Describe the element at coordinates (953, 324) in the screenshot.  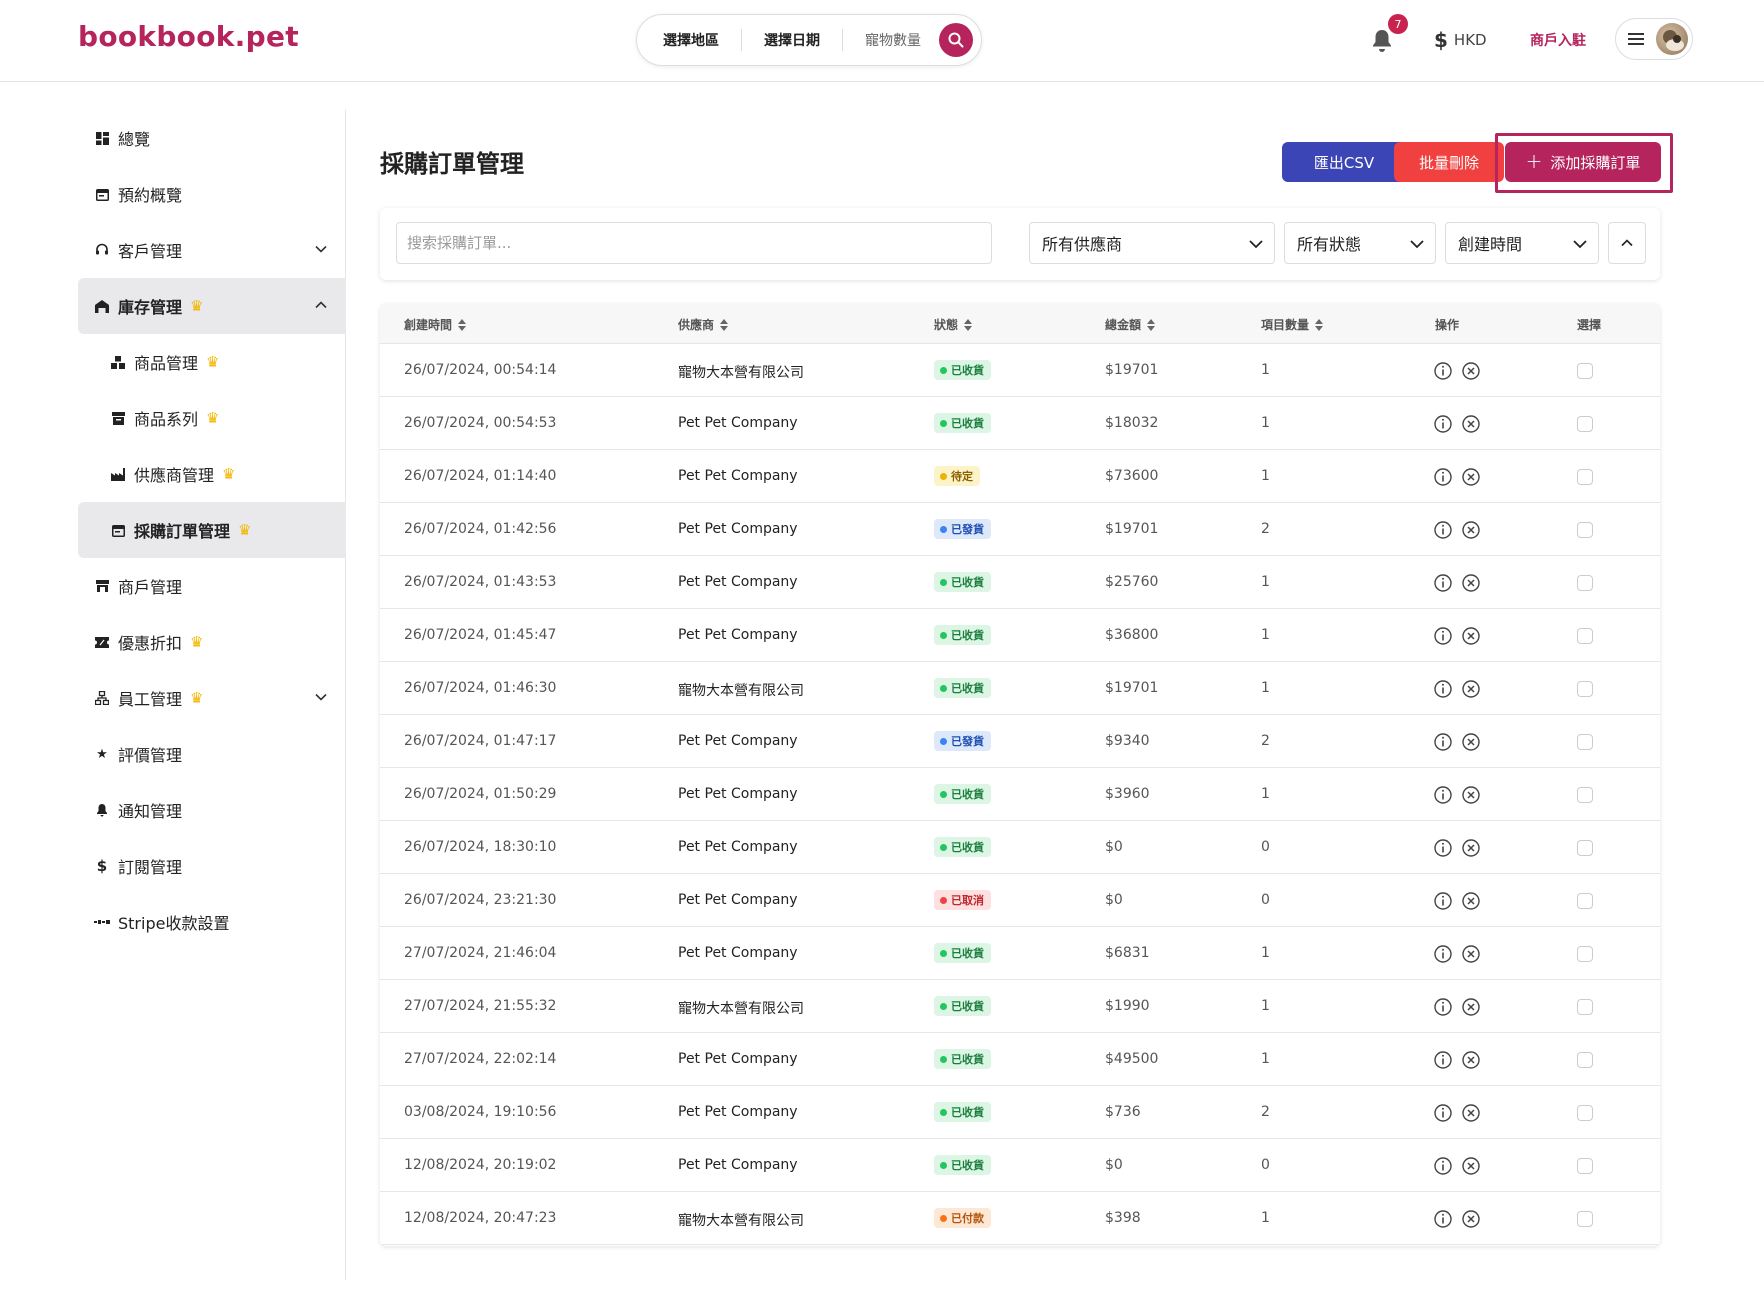
I see `column-status: 狀態` at that location.